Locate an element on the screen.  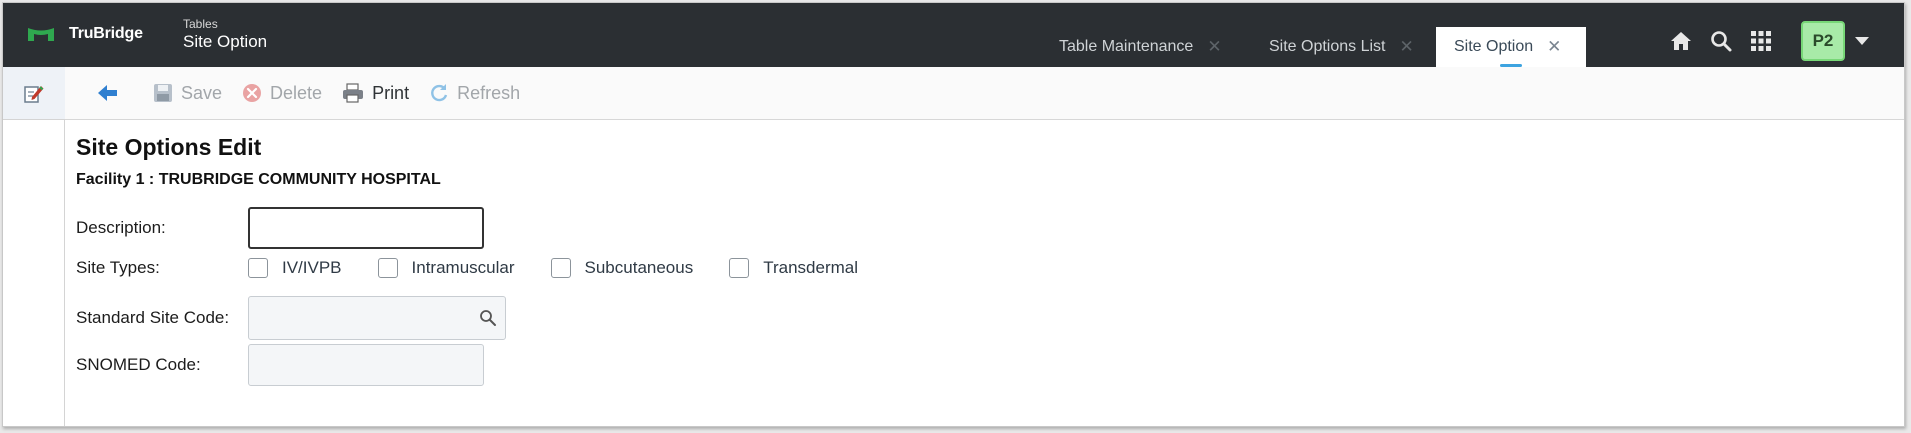
refresh-icon is located at coordinates (439, 93).